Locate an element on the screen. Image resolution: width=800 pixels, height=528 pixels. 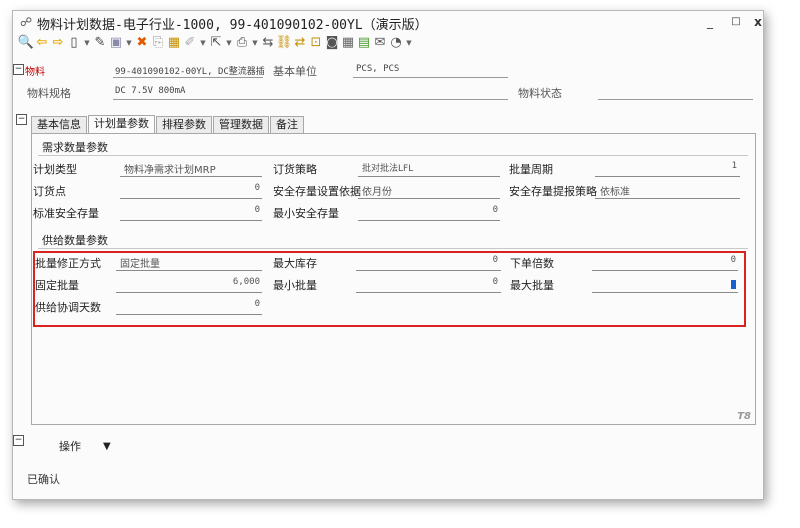
chat-icon: ◔ is located at coordinates (396, 43).